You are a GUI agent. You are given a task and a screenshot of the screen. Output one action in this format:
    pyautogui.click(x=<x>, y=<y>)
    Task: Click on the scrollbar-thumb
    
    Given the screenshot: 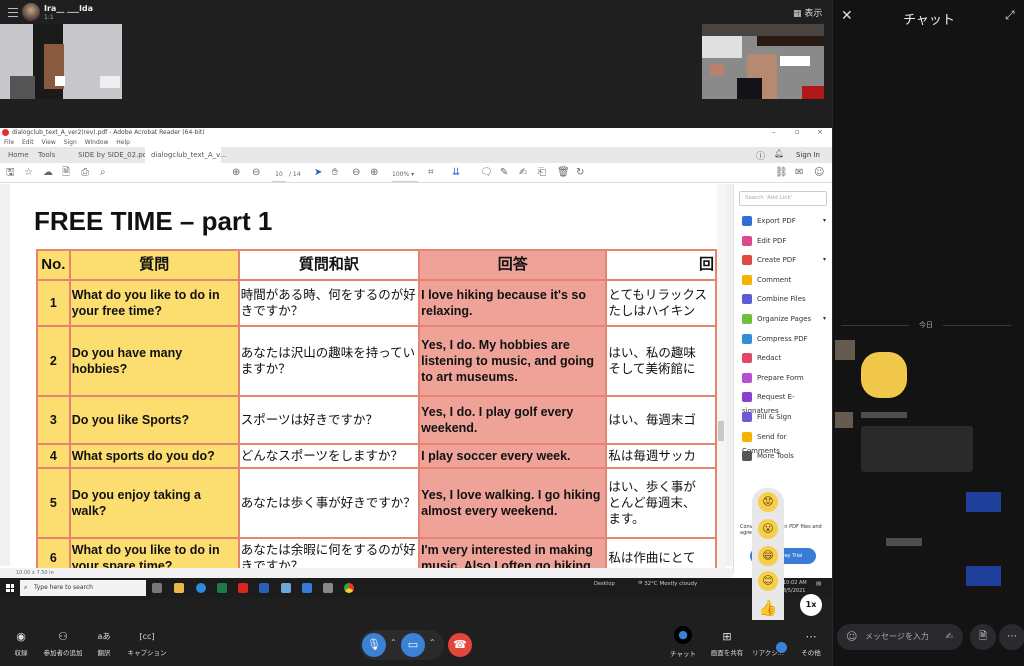 What is the action you would take?
    pyautogui.click(x=721, y=431)
    